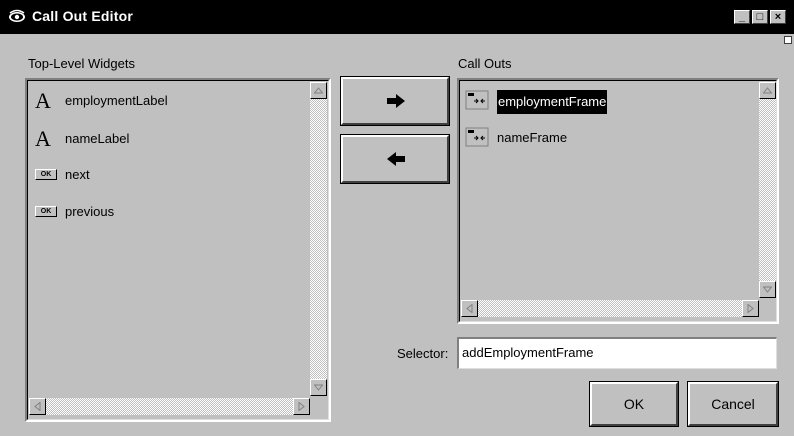 The height and width of the screenshot is (436, 794). What do you see at coordinates (760, 17) in the screenshot?
I see `maximize-button: □` at bounding box center [760, 17].